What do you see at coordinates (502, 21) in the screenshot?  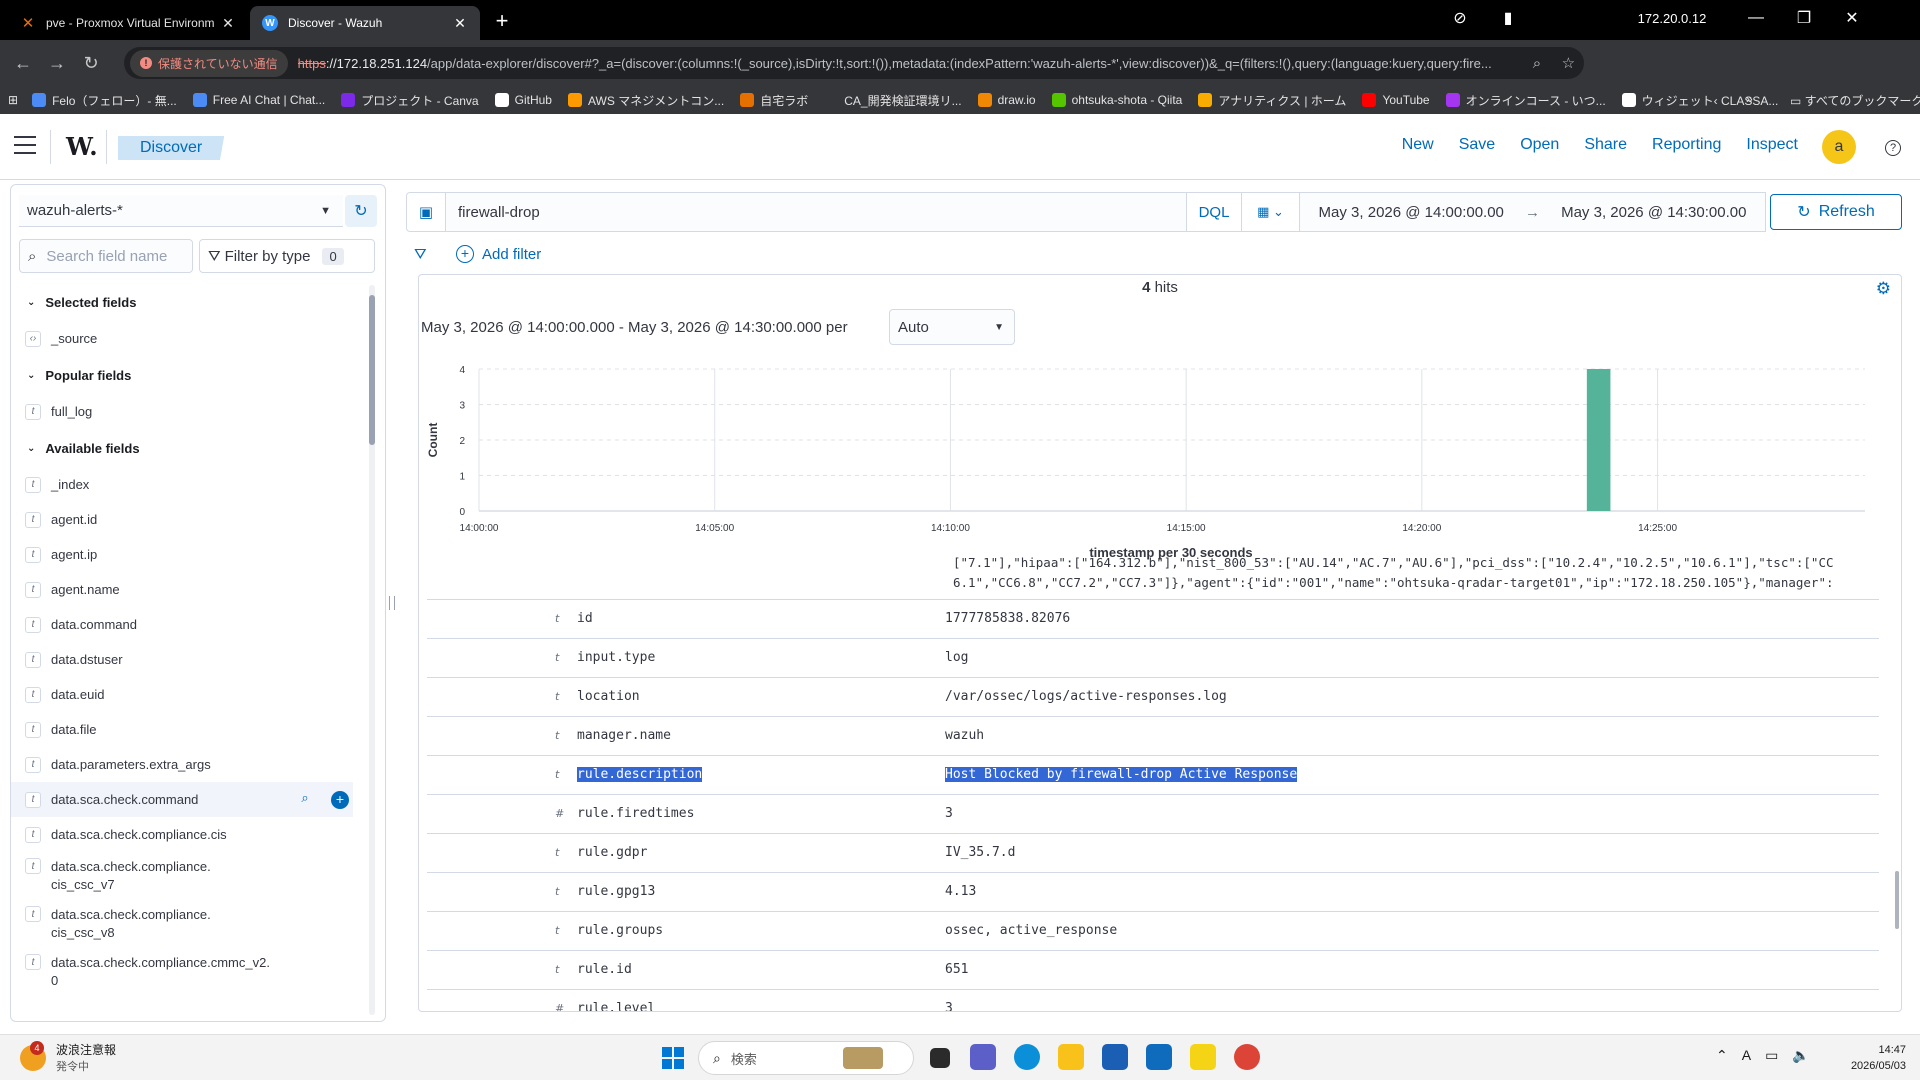 I see `new-tab-button: +` at bounding box center [502, 21].